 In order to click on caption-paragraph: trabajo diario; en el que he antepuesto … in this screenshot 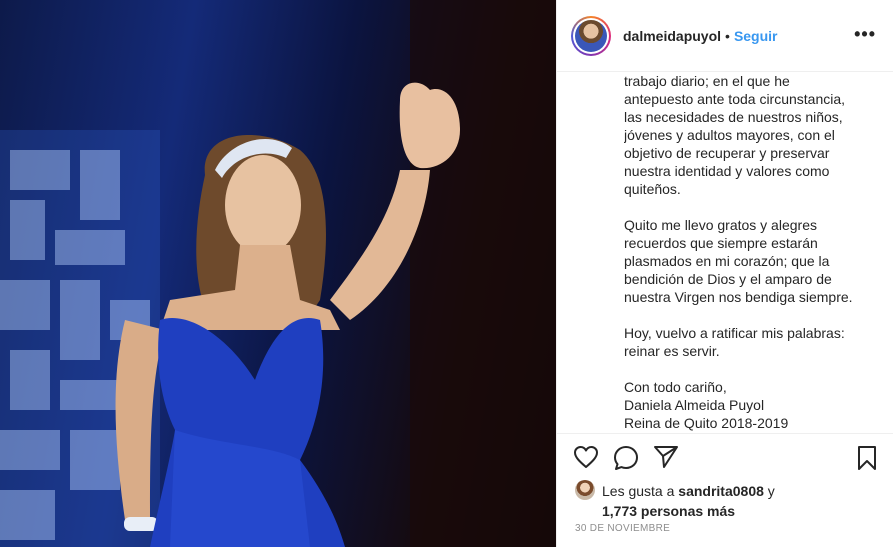, I will do `click(735, 135)`.